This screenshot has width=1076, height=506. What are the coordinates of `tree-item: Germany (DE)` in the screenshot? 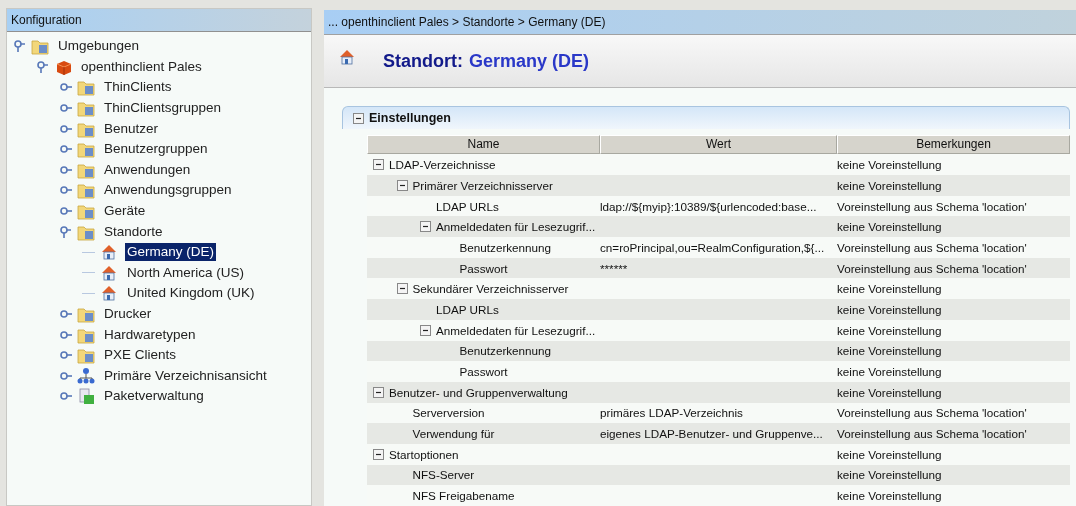 It's located at (170, 252).